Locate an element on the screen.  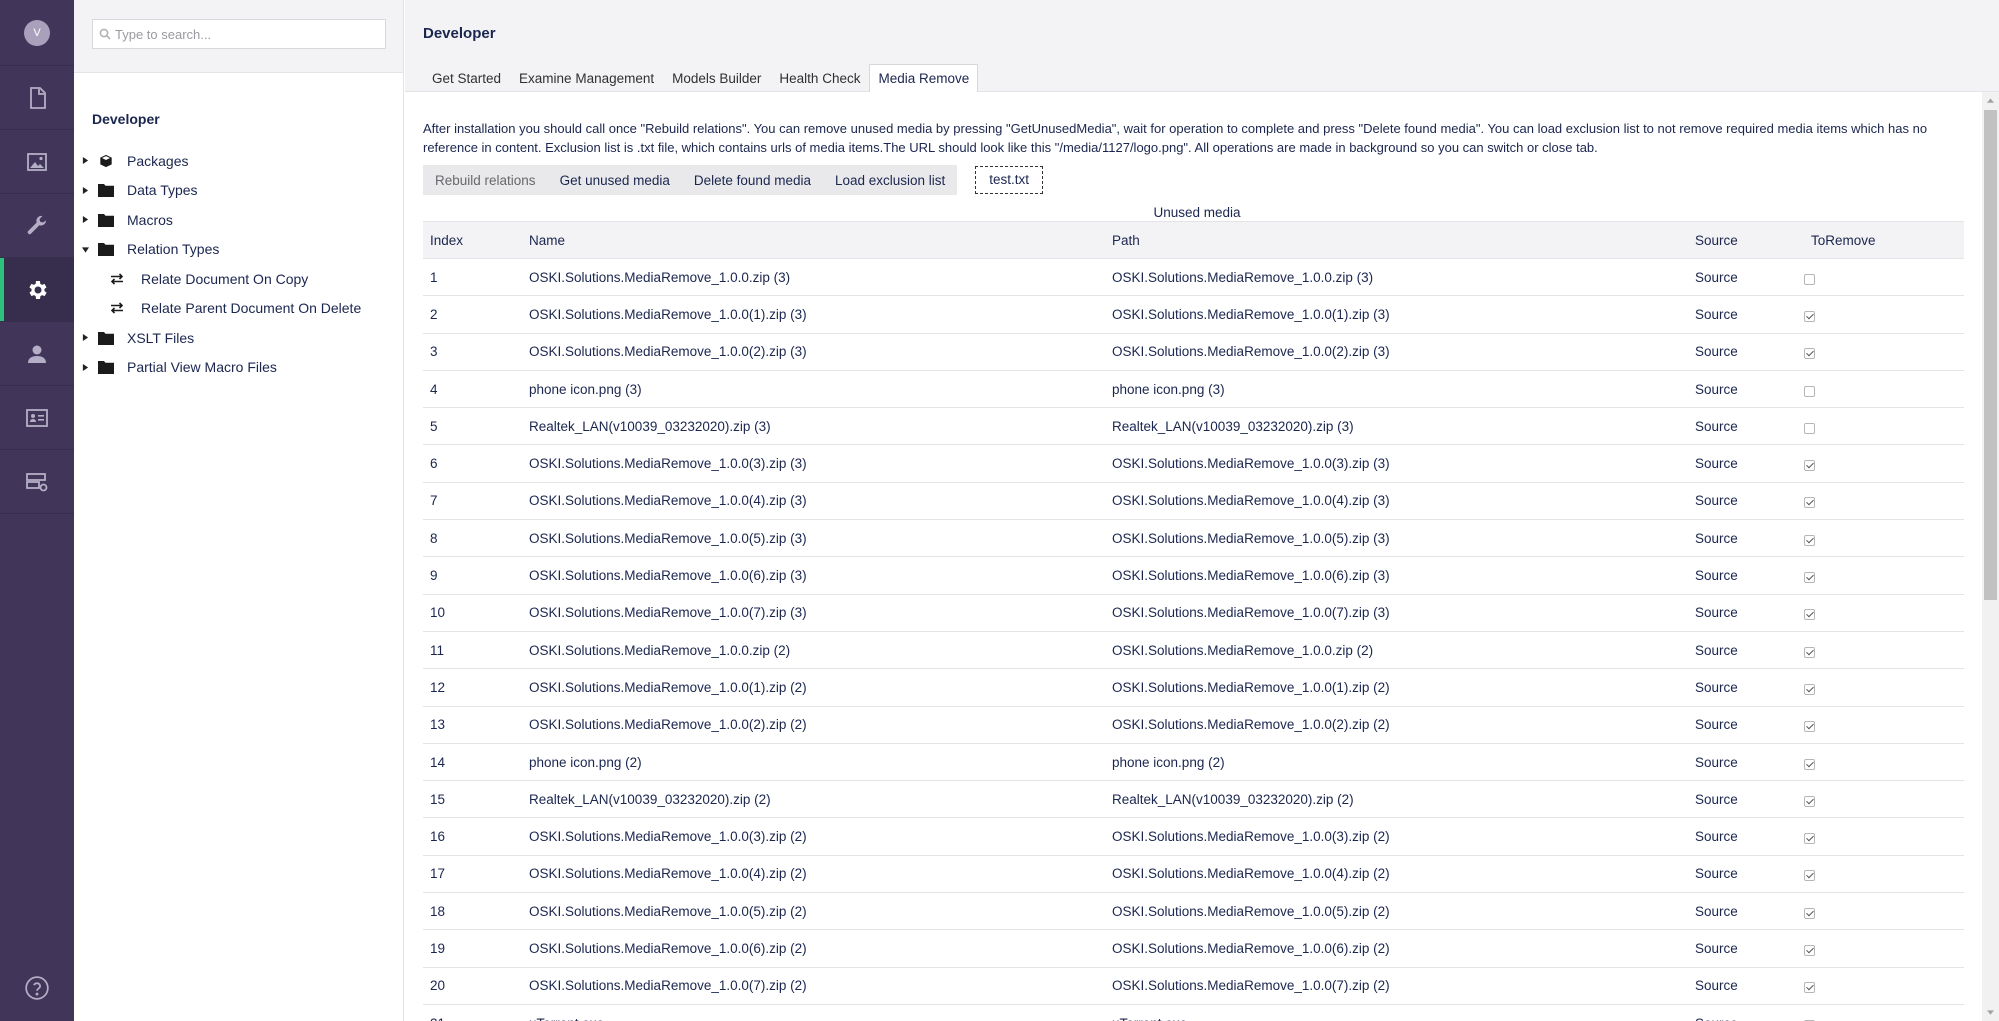
tree-item-relation-types: Relation Types is located at coordinates (238, 250).